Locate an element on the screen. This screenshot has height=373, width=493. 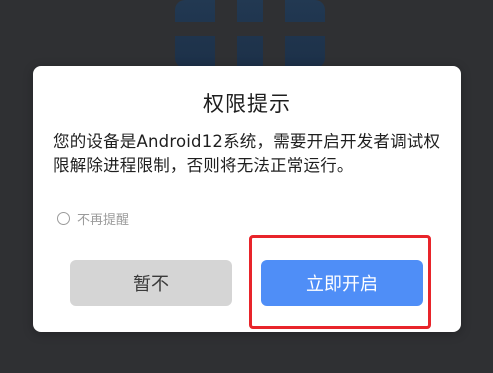
radio-circle-icon is located at coordinates (63, 218).